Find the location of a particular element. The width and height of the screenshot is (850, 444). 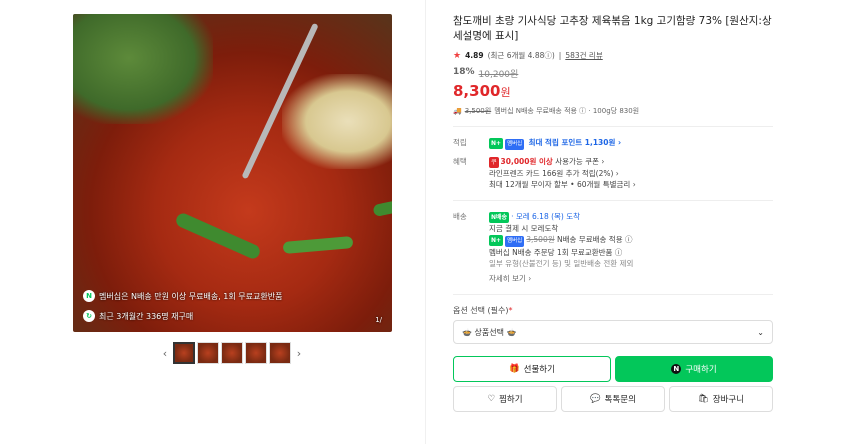

gift-button: 🎁 선물하기 is located at coordinates (532, 369).